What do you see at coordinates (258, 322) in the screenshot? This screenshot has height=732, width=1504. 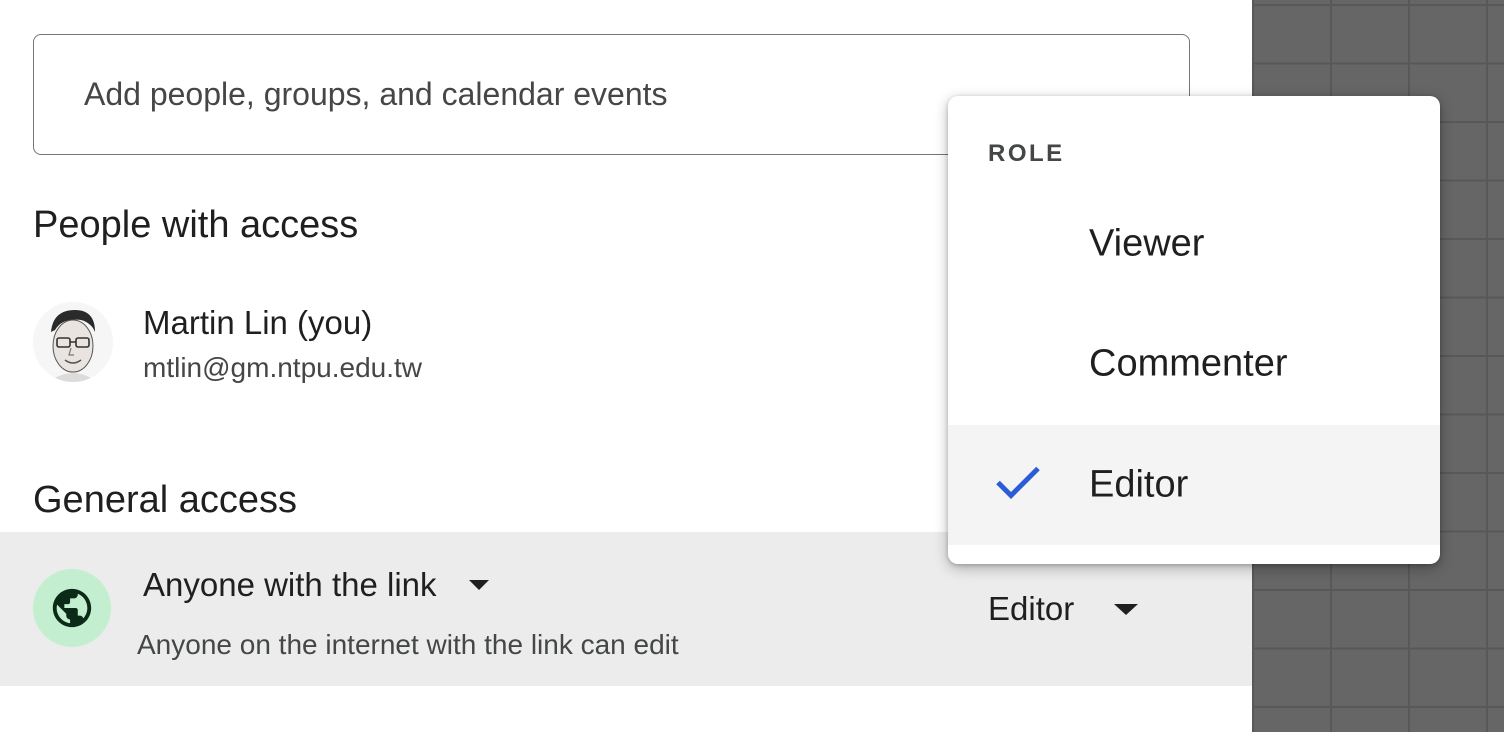 I see `person-name: Martin Lin (you)` at bounding box center [258, 322].